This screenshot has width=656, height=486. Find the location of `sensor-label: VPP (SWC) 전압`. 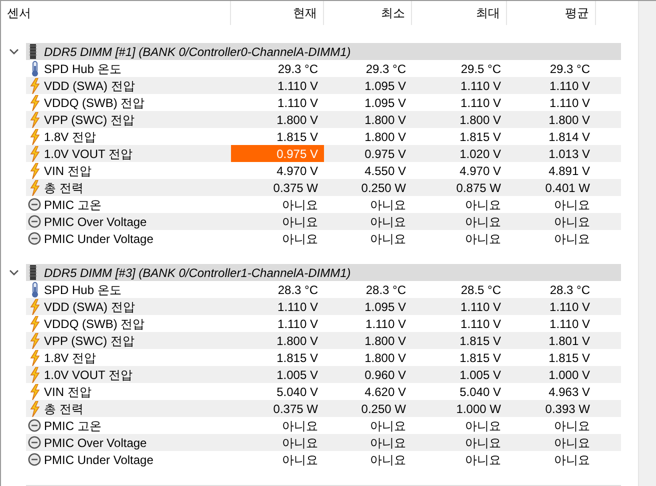

sensor-label: VPP (SWC) 전압 is located at coordinates (89, 341).